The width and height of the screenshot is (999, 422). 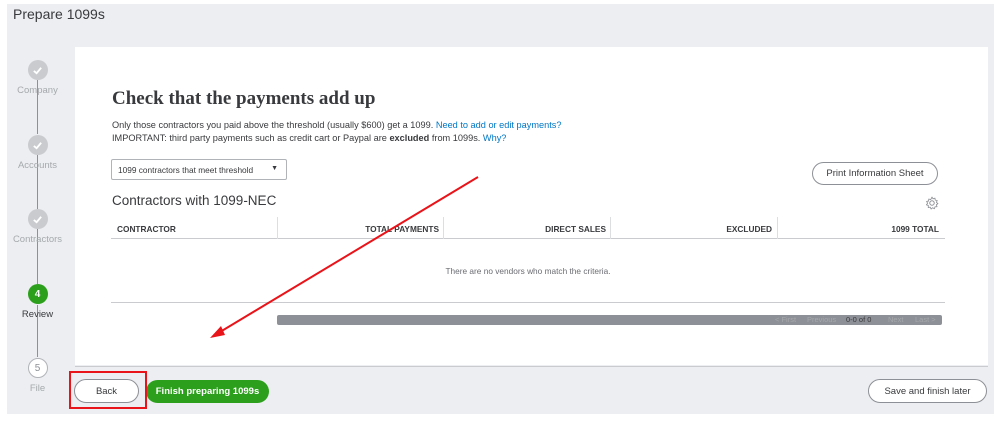 I want to click on annotation-arrow-icon, so click(x=344, y=257).